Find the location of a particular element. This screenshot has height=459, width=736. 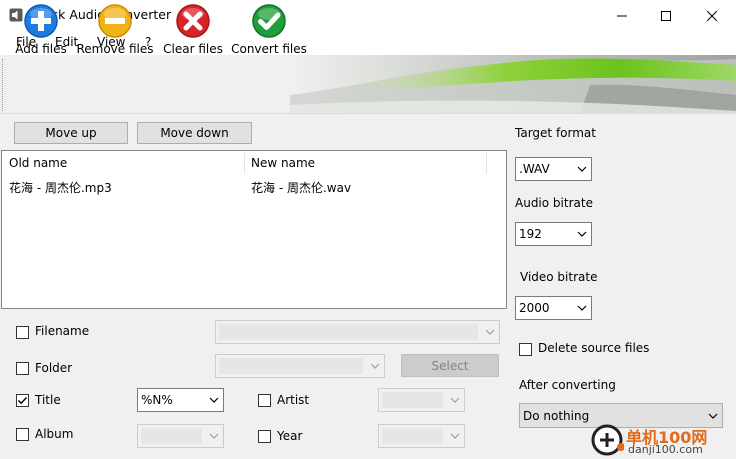

filename-dropdown is located at coordinates (357, 332).